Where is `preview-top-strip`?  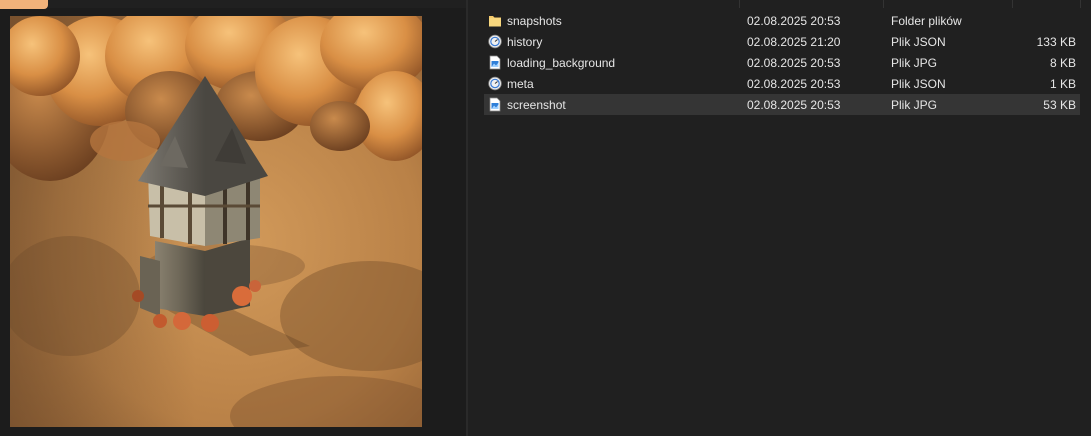
preview-top-strip is located at coordinates (233, 4).